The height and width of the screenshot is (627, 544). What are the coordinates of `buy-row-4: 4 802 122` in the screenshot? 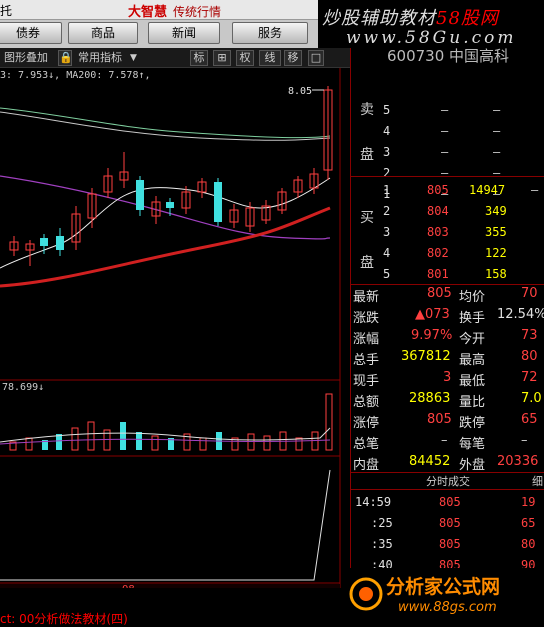 It's located at (445, 253).